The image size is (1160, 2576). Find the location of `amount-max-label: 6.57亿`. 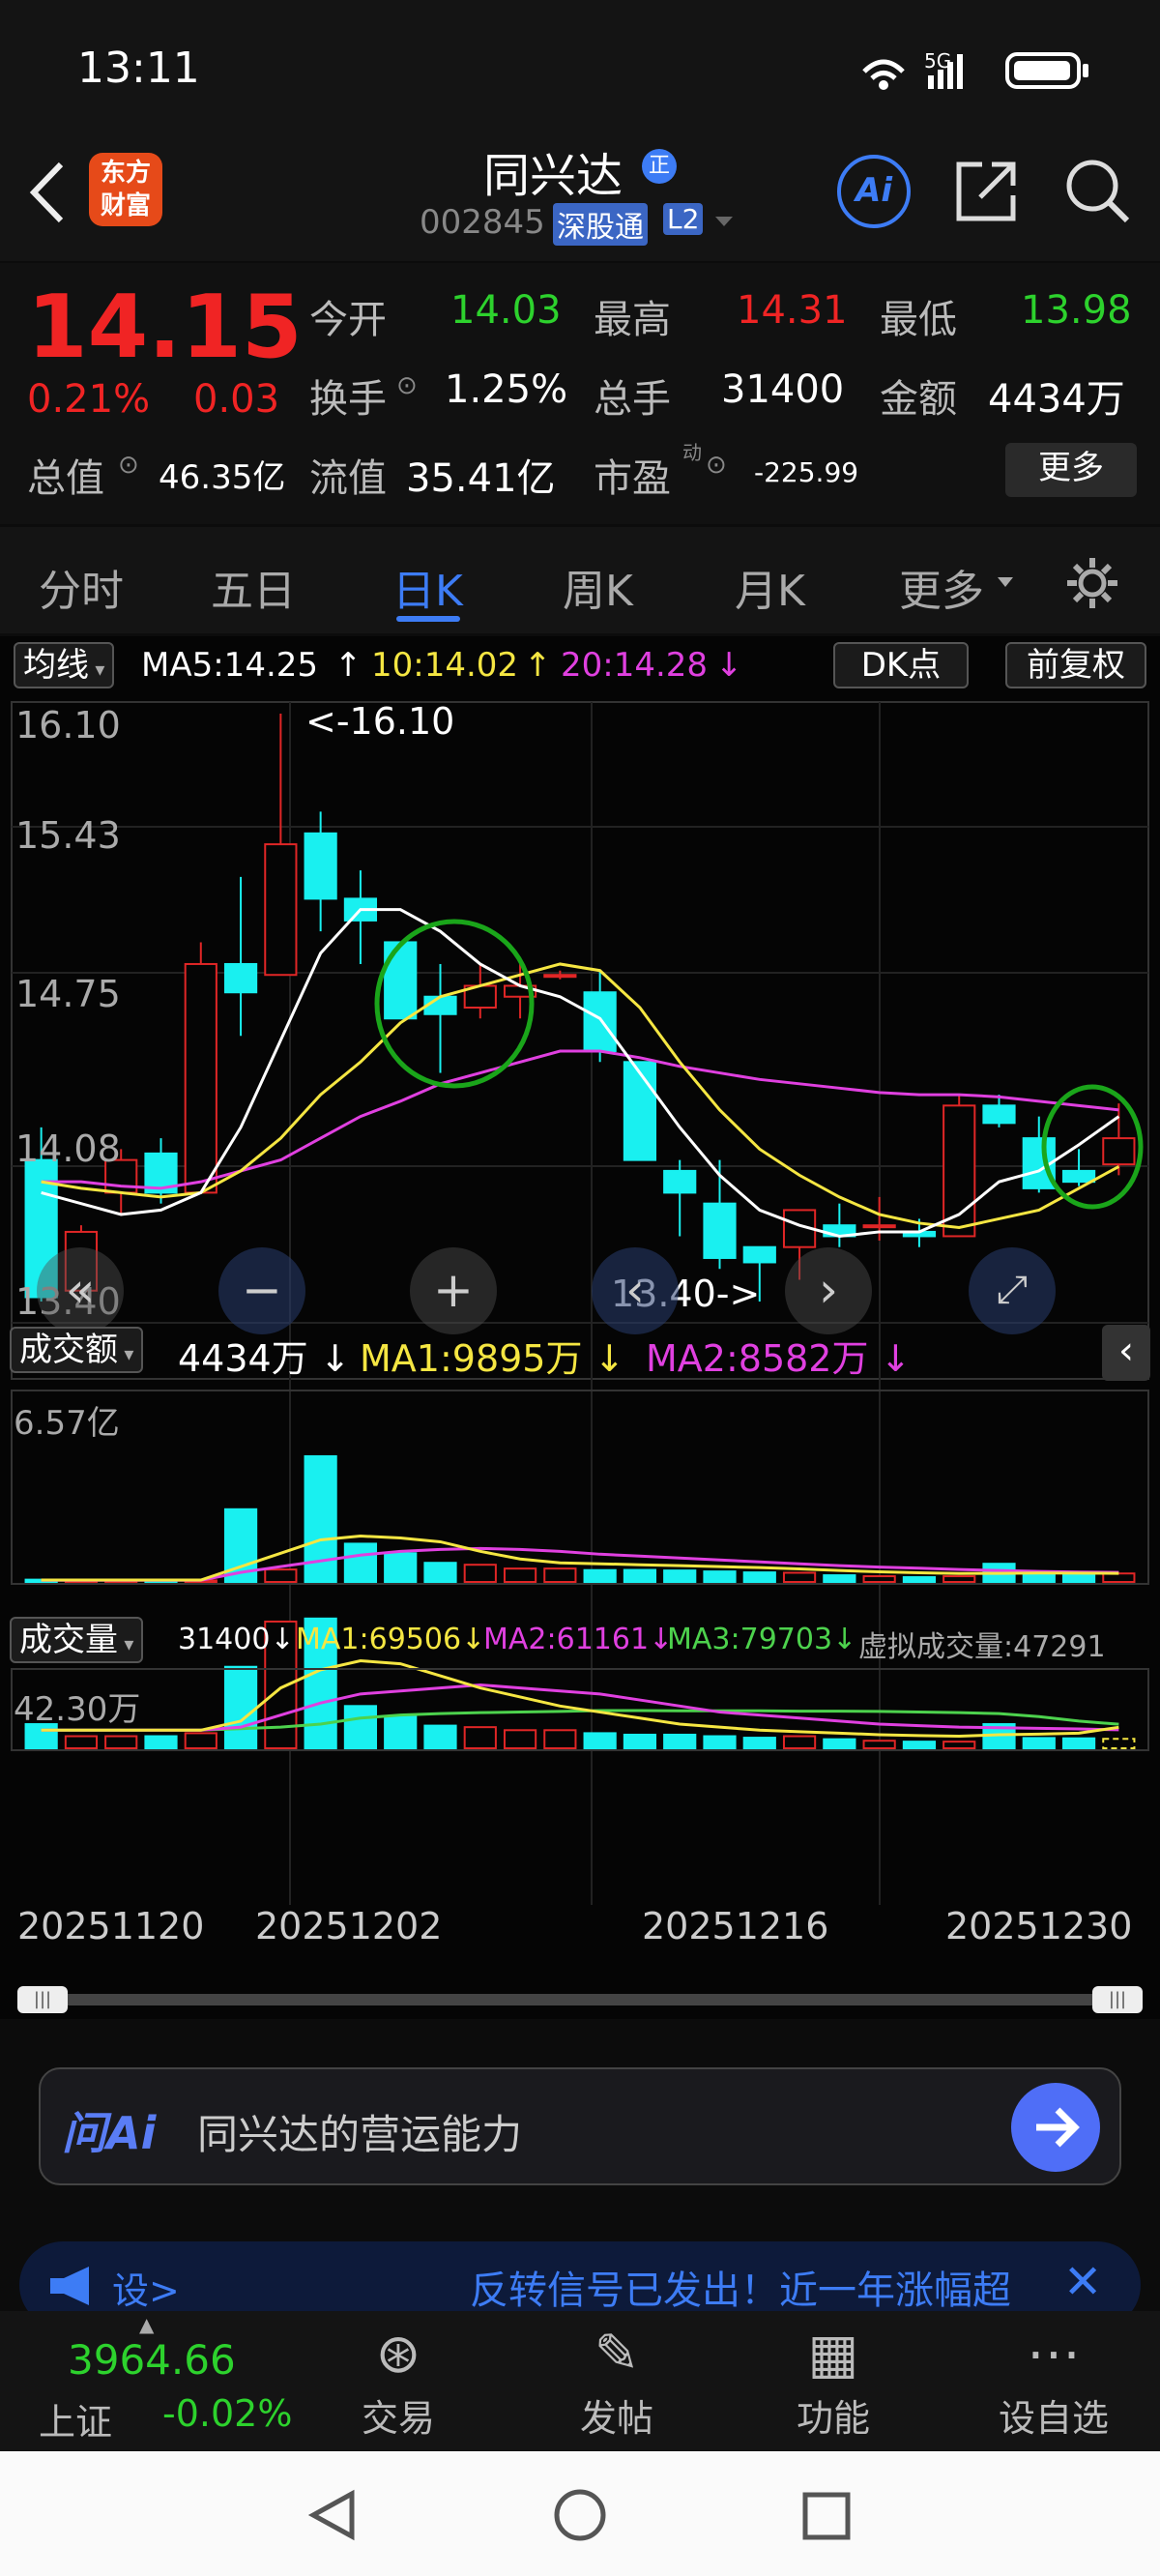

amount-max-label: 6.57亿 is located at coordinates (67, 1423).